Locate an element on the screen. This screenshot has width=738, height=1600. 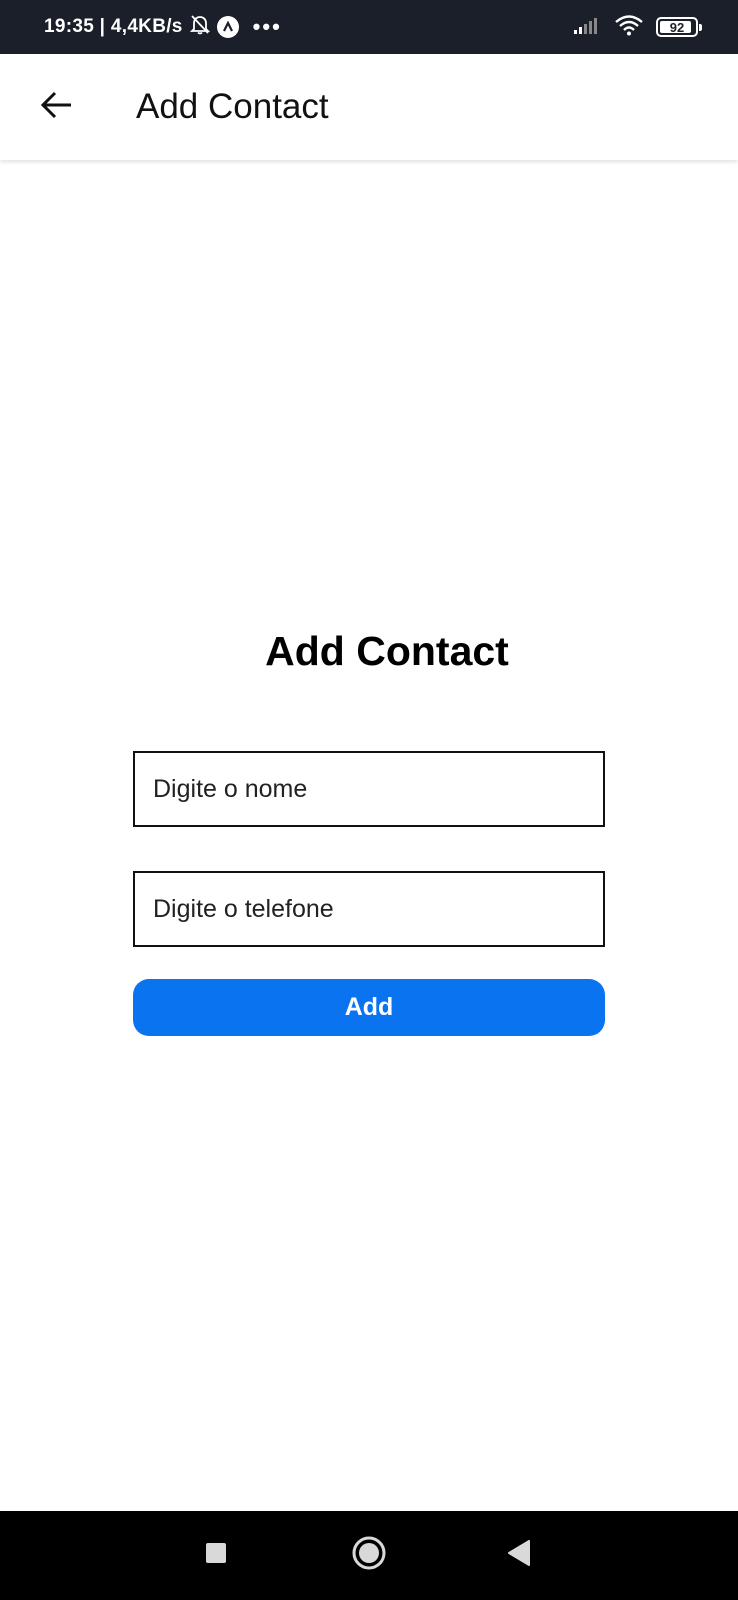
recents-square-icon is located at coordinates (216, 1555).